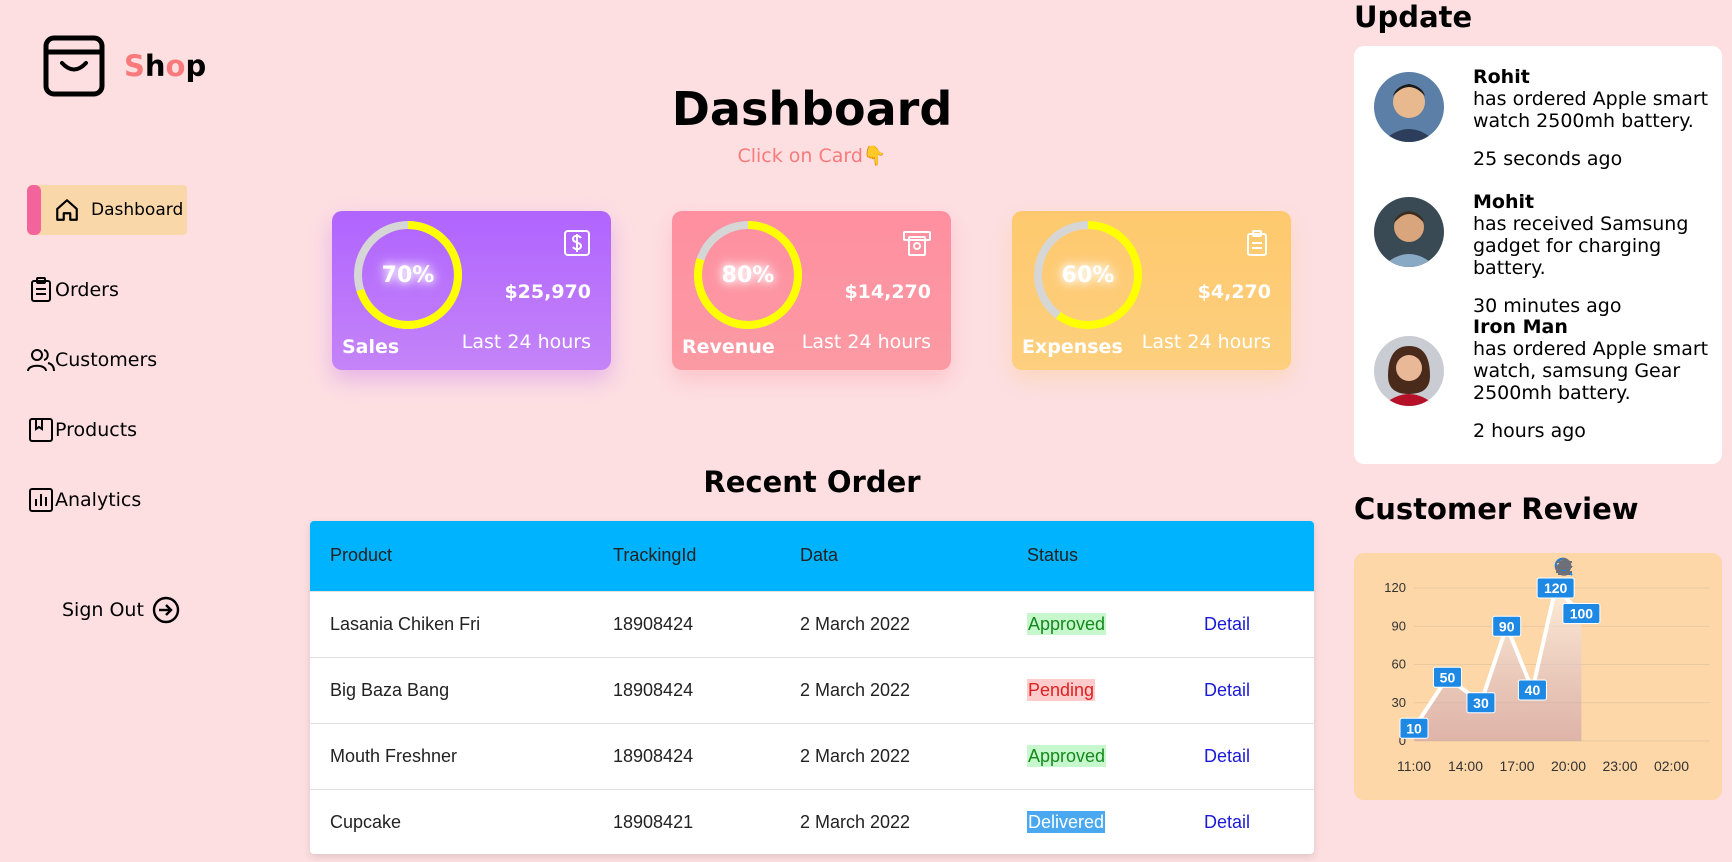  I want to click on column-header, so click(1249, 556).